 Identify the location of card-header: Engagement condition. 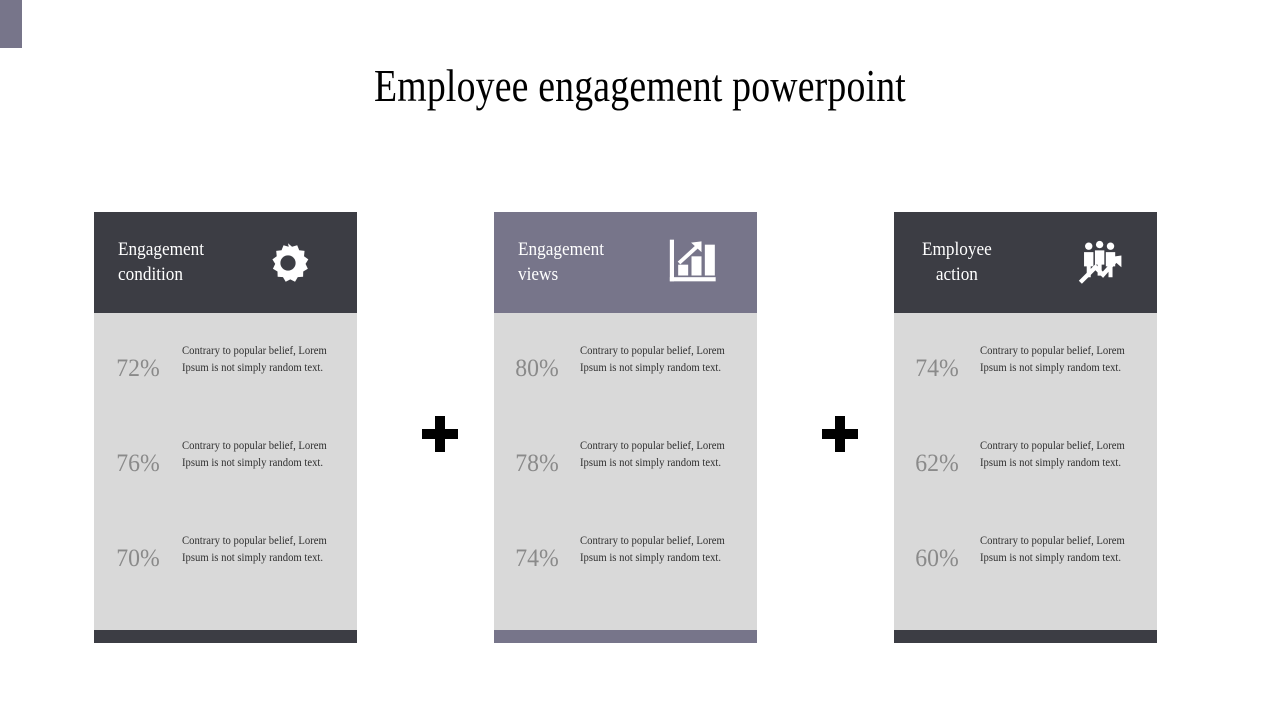
(225, 262).